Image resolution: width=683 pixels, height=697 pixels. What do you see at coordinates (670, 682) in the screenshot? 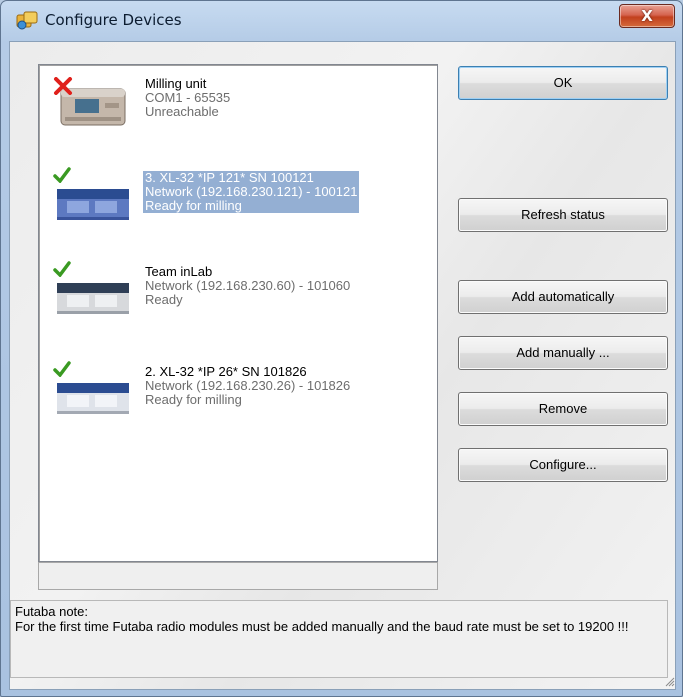
I see `resize-grip-icon` at bounding box center [670, 682].